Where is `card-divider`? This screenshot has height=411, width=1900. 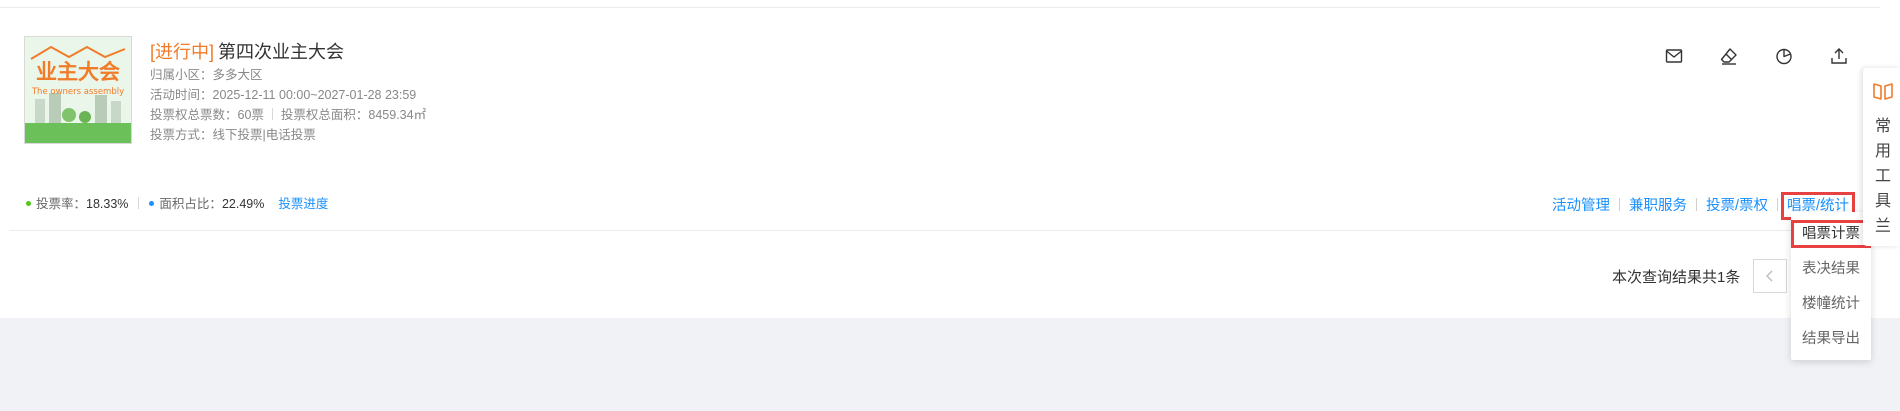 card-divider is located at coordinates (939, 230).